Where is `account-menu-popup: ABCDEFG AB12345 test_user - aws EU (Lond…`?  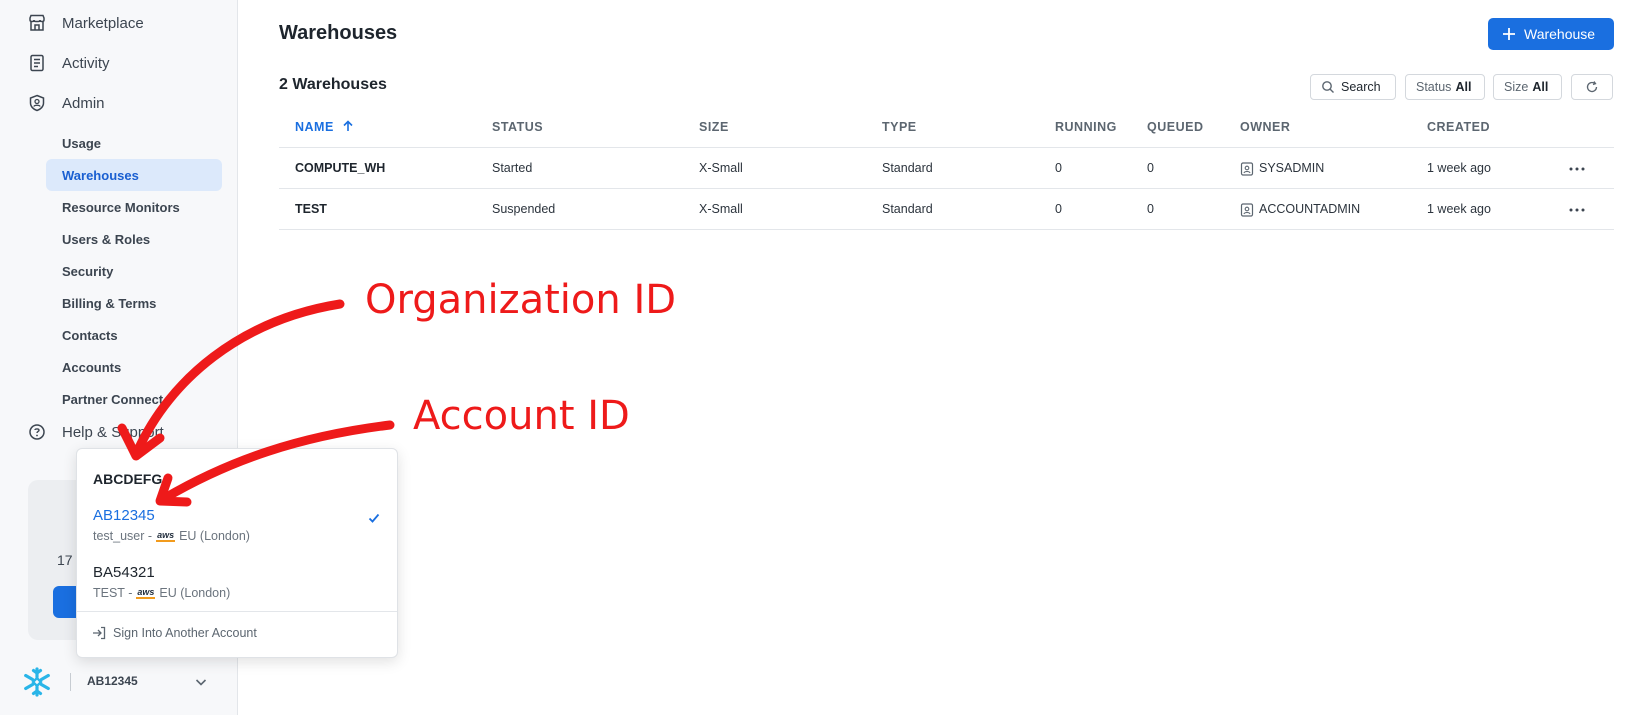
account-menu-popup: ABCDEFG AB12345 test_user - aws EU (Lond… is located at coordinates (237, 553).